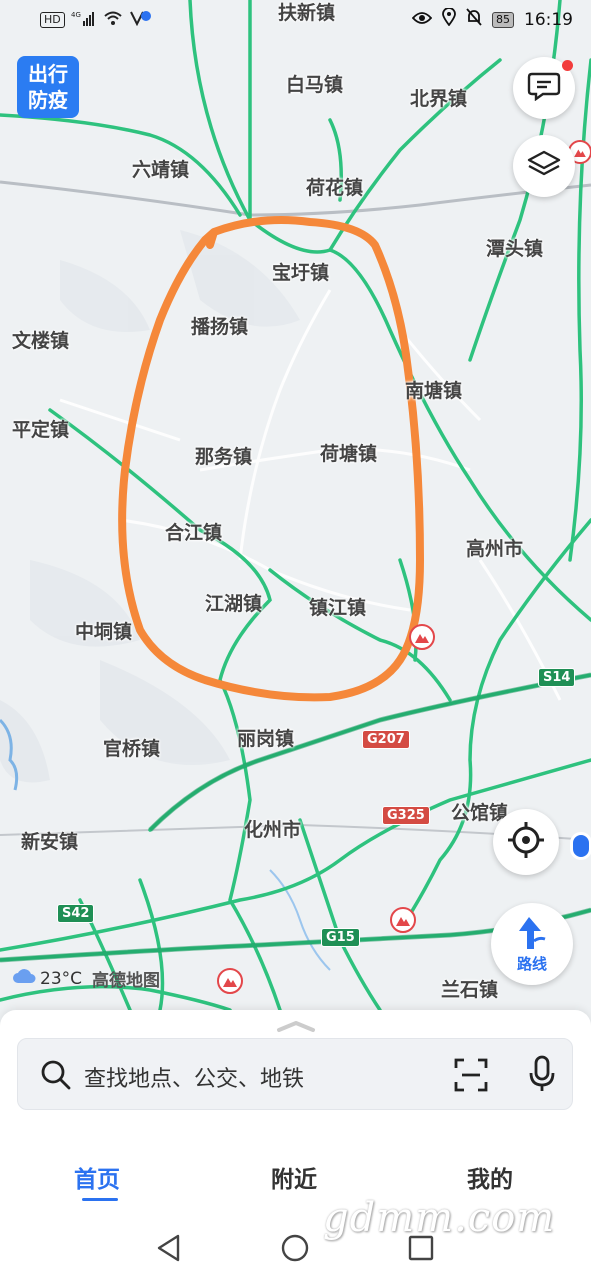 This screenshot has width=591, height=1280. What do you see at coordinates (406, 815) in the screenshot?
I see `highway-shield: G325` at bounding box center [406, 815].